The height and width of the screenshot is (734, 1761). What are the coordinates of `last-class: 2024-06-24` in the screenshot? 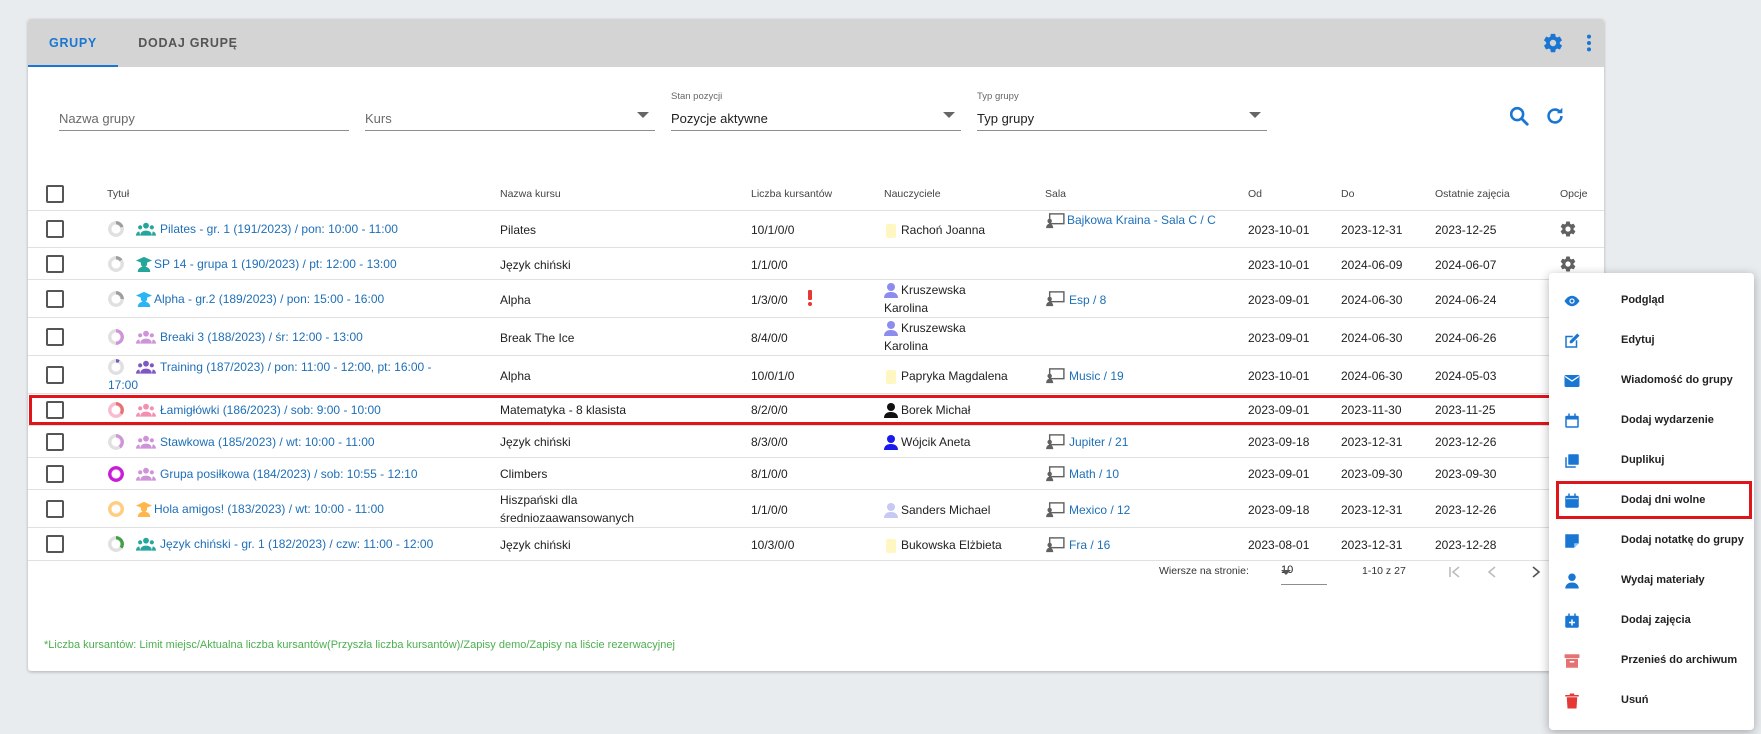 It's located at (1466, 300).